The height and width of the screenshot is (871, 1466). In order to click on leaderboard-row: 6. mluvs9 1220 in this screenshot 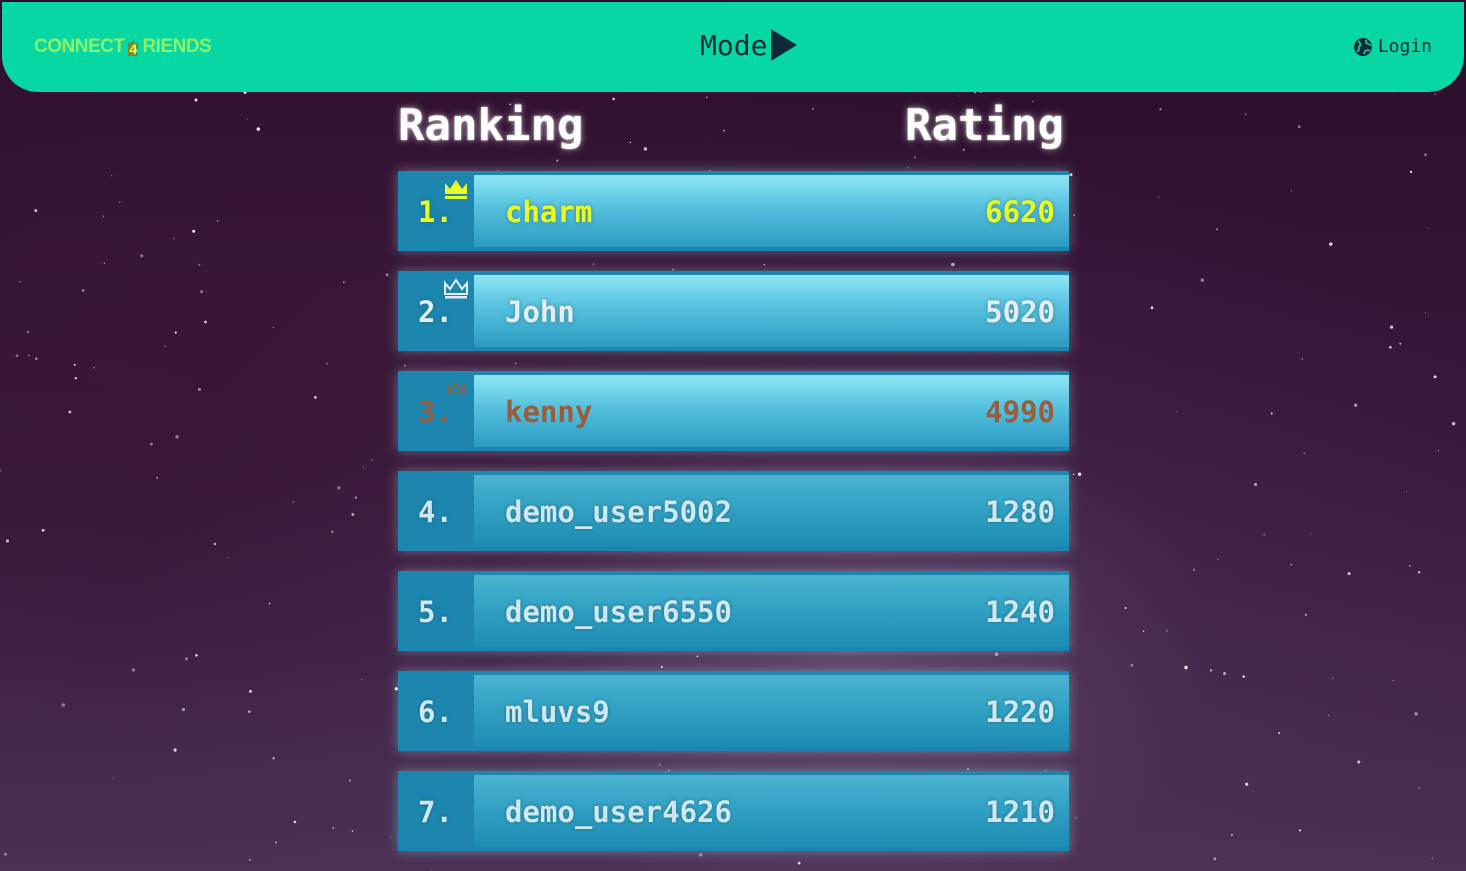, I will do `click(733, 711)`.